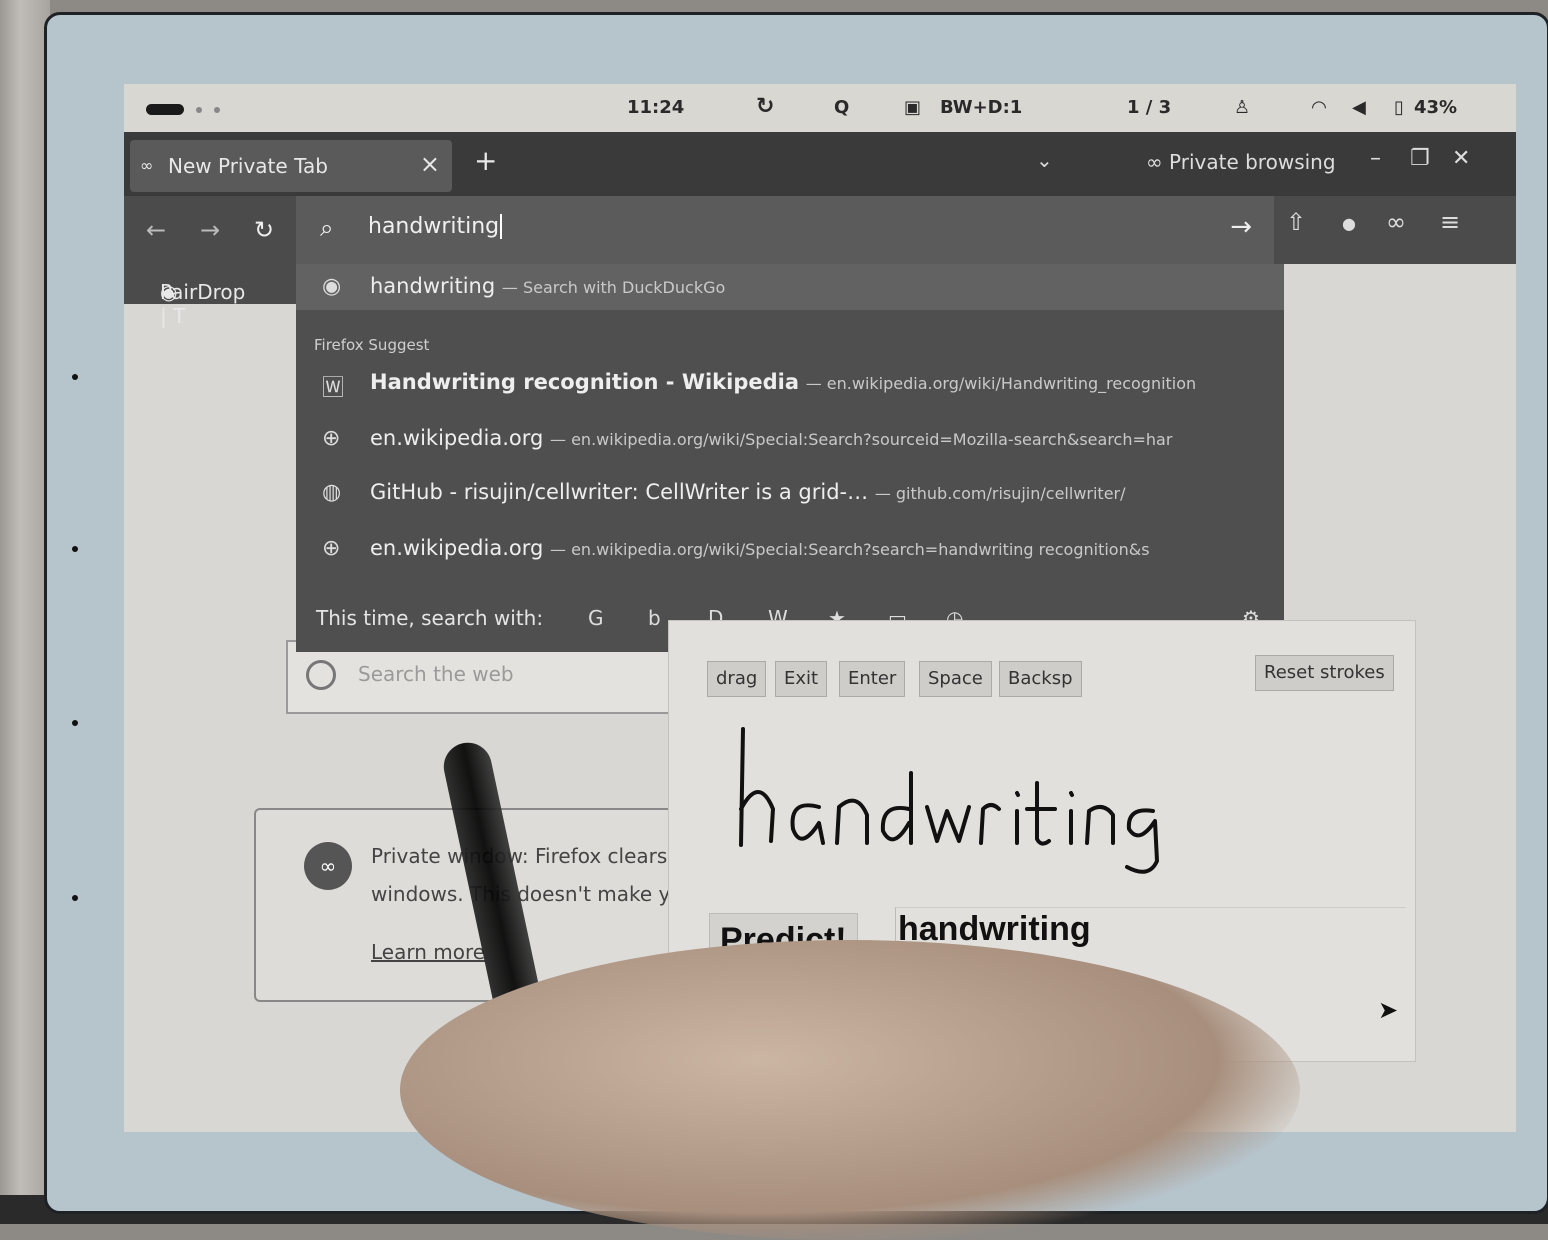 Image resolution: width=1548 pixels, height=1240 pixels. Describe the element at coordinates (765, 106) in the screenshot. I see `refresh-icon: ↻` at that location.